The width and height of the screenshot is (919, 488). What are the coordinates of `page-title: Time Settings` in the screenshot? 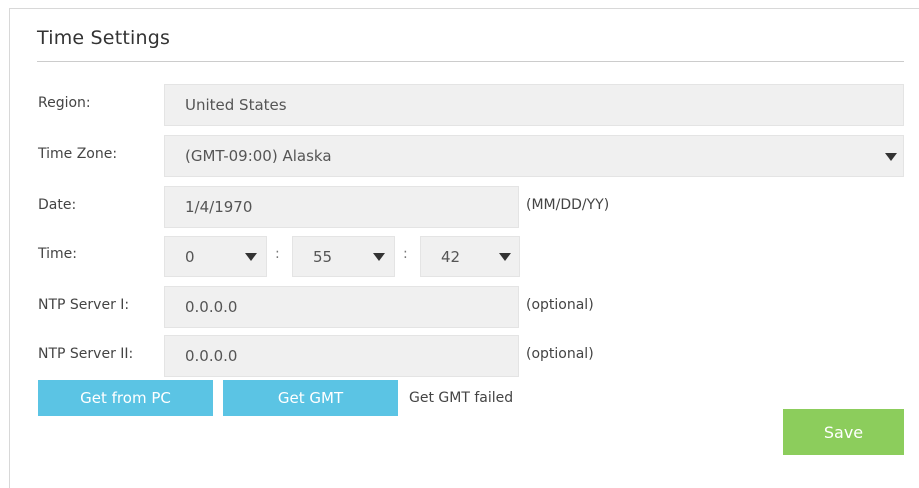 It's located at (104, 38).